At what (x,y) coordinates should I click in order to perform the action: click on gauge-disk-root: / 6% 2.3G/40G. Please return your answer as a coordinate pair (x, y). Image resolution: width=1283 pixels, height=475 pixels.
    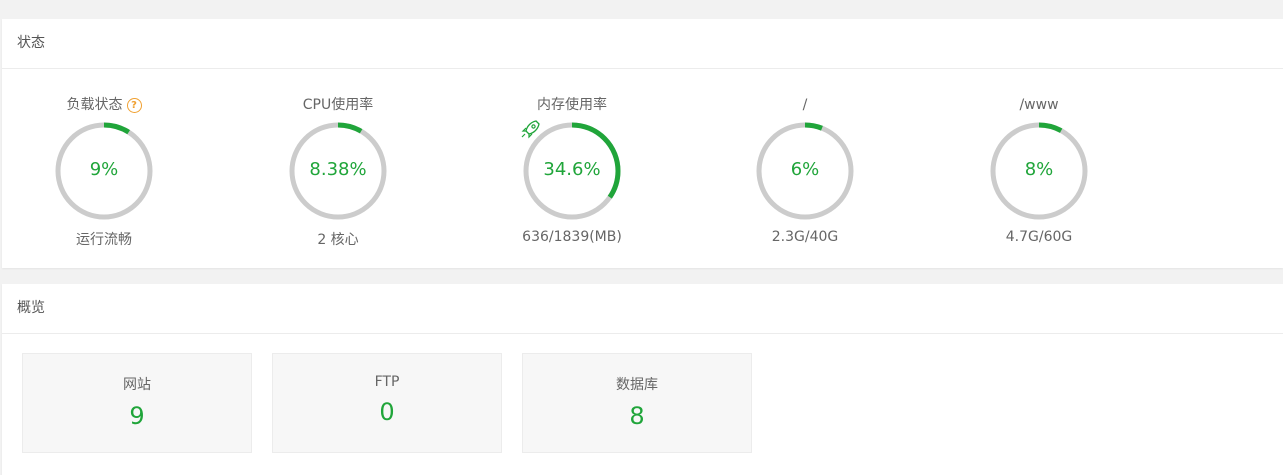
    Looking at the image, I should click on (805, 166).